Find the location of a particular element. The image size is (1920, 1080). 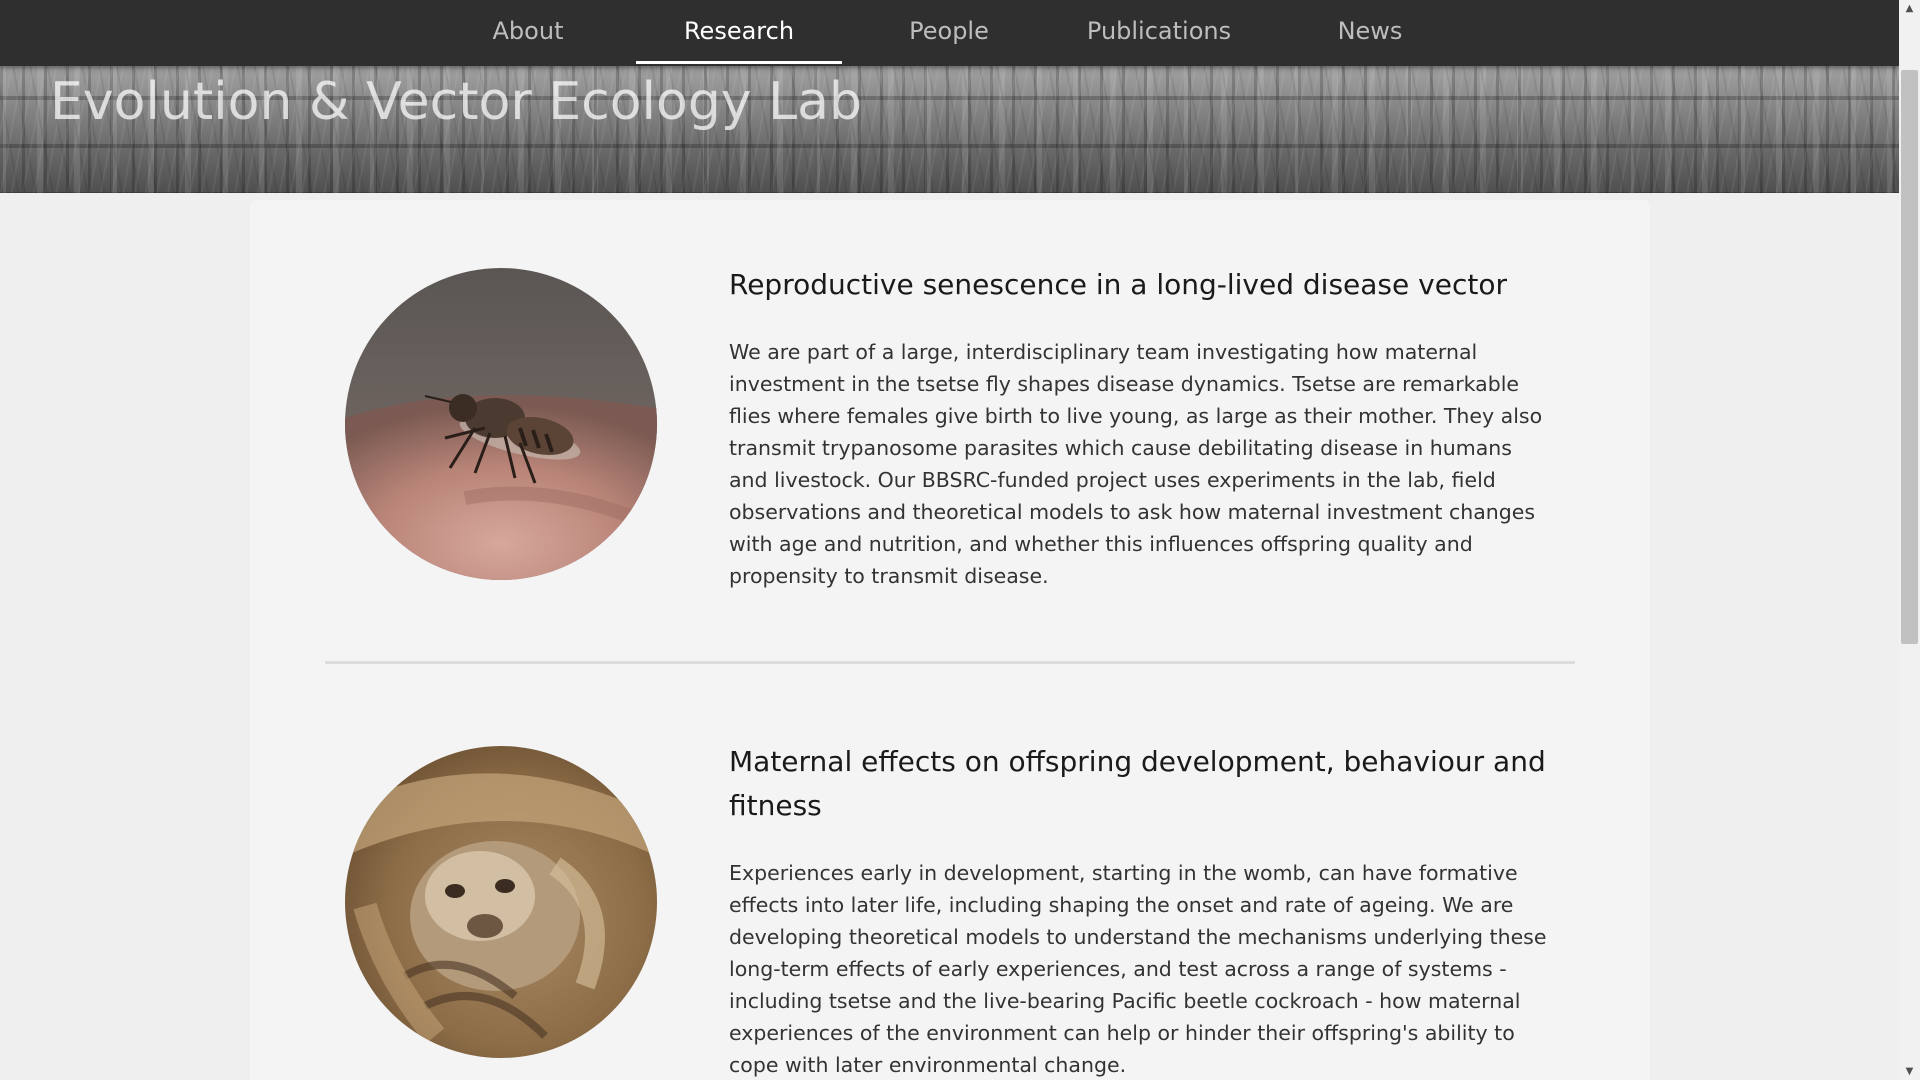

main-nav: About Research People Publications News is located at coordinates (949, 33).